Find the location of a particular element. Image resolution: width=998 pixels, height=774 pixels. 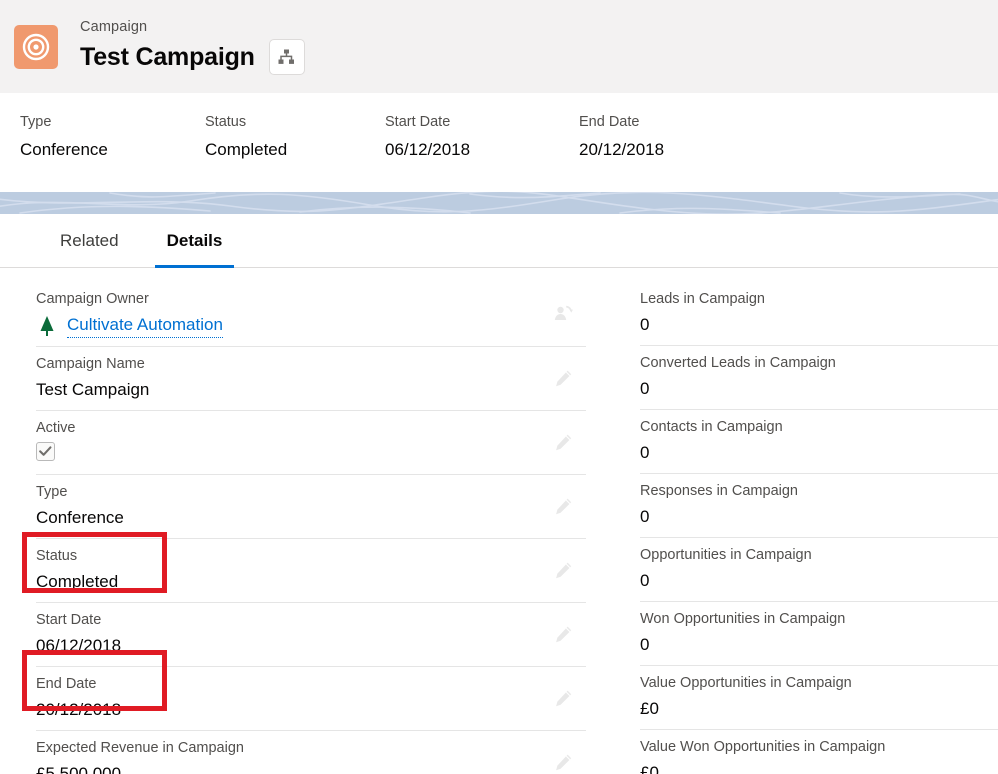

pine-tree-avatar-icon is located at coordinates (47, 326).